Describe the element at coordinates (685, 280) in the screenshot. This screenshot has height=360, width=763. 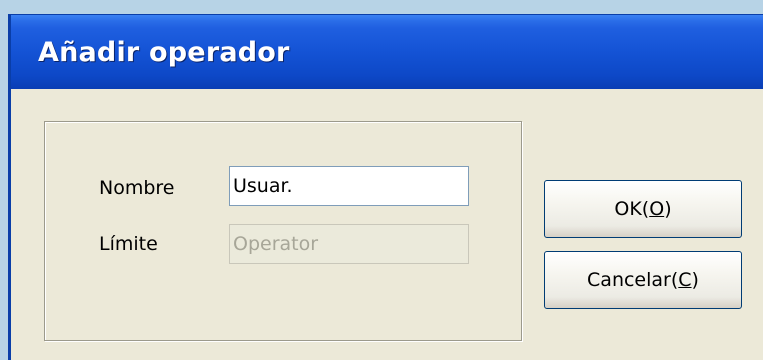
I see `cancel-mnemonic: C` at that location.